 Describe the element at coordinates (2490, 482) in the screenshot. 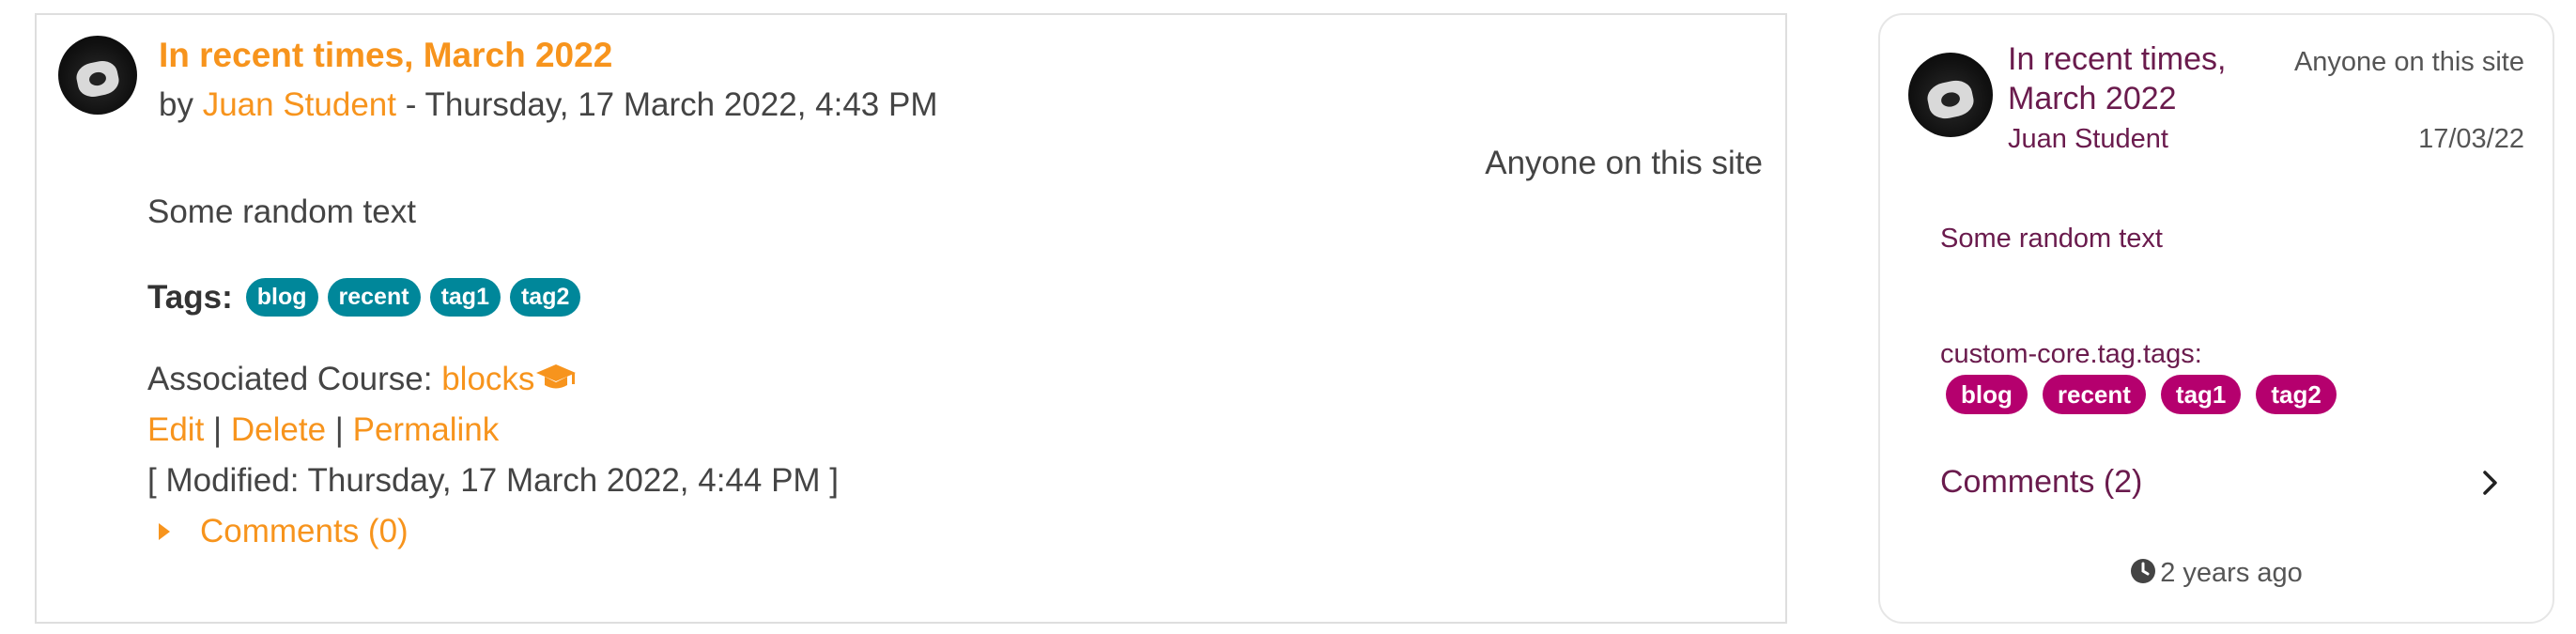

I see `chevron-right-icon` at that location.